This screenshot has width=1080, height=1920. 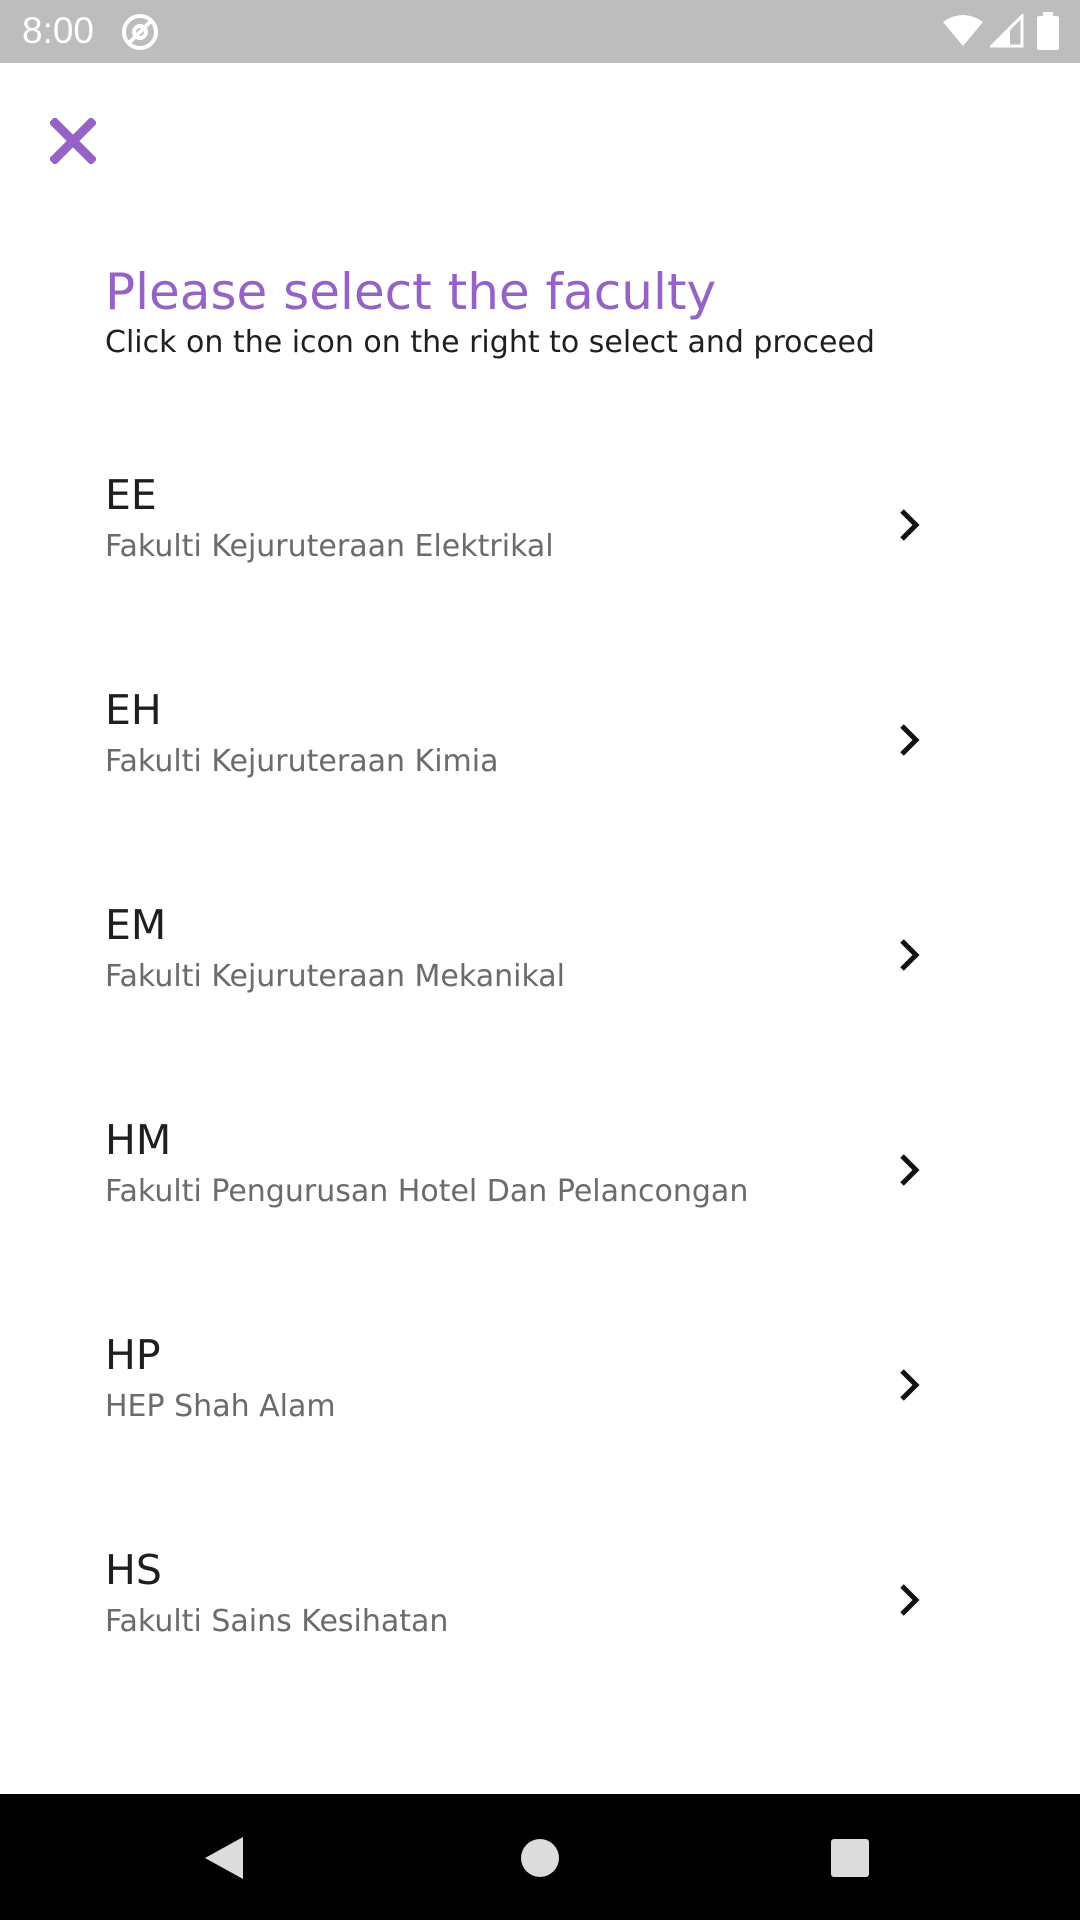 I want to click on battery-icon, so click(x=1048, y=31).